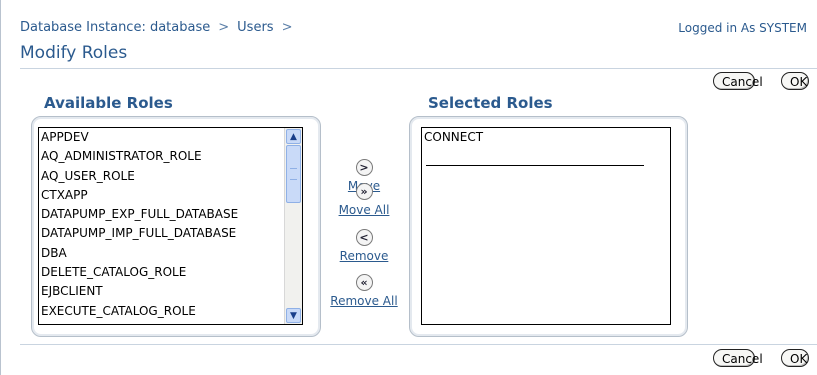  I want to click on list-item: EXECUTE_CATALOG_ROLE, so click(162, 311).